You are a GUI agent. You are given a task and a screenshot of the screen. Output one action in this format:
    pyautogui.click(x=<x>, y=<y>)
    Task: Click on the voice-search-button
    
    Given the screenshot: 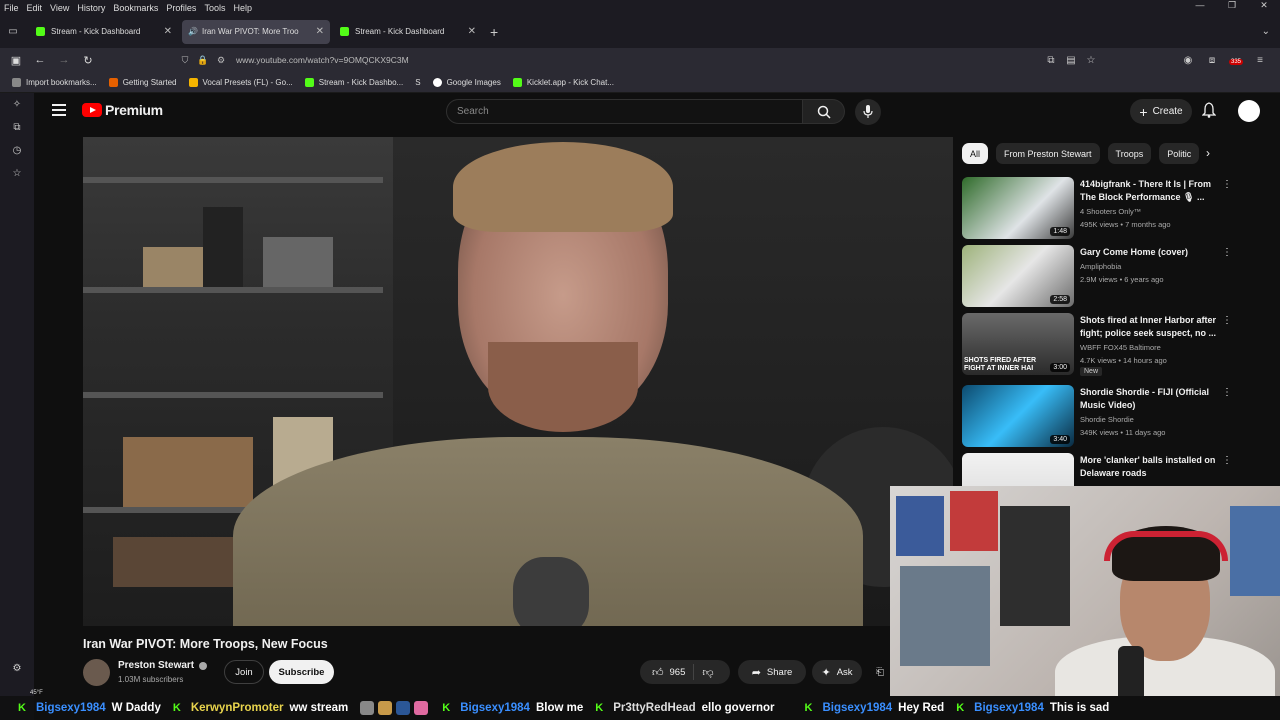 What is the action you would take?
    pyautogui.click(x=868, y=112)
    